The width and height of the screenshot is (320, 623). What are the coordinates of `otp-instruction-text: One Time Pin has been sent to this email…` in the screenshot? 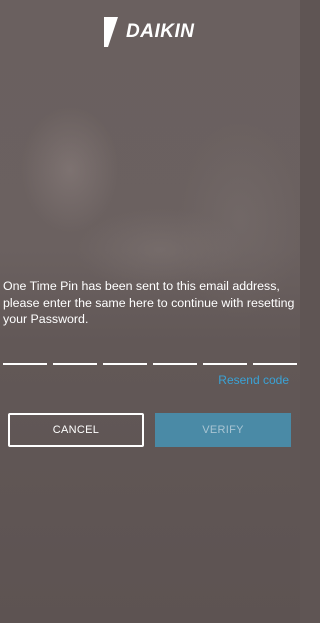 It's located at (149, 302).